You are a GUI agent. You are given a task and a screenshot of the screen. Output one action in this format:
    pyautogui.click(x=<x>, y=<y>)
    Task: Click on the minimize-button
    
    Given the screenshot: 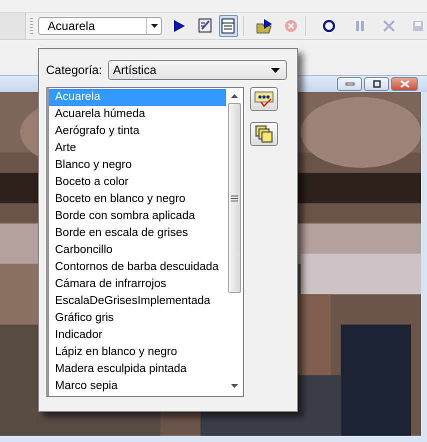 What is the action you would take?
    pyautogui.click(x=349, y=84)
    